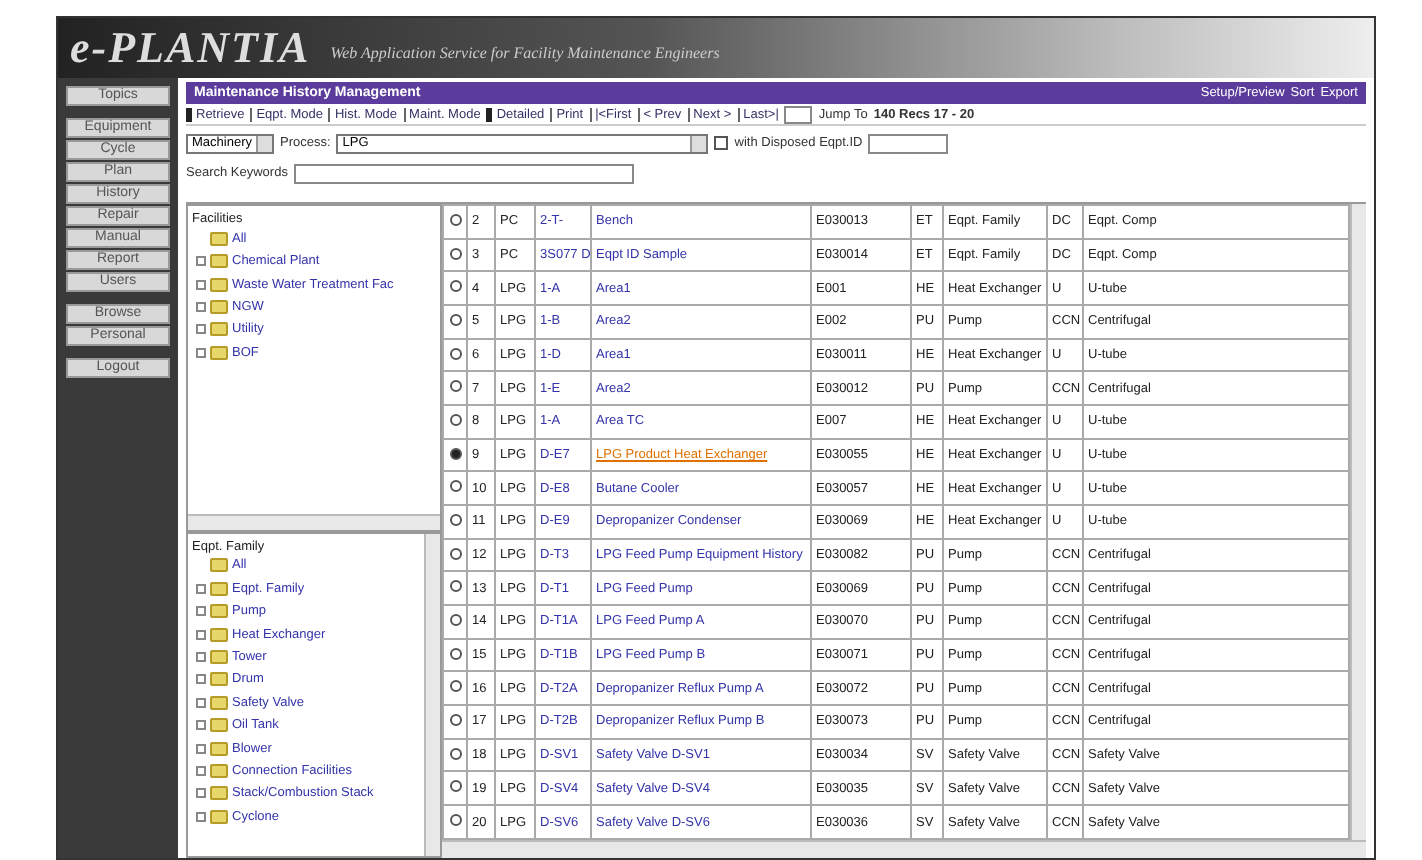 This screenshot has height=860, width=1422. Describe the element at coordinates (721, 143) in the screenshot. I see `disposed-checkbox` at that location.